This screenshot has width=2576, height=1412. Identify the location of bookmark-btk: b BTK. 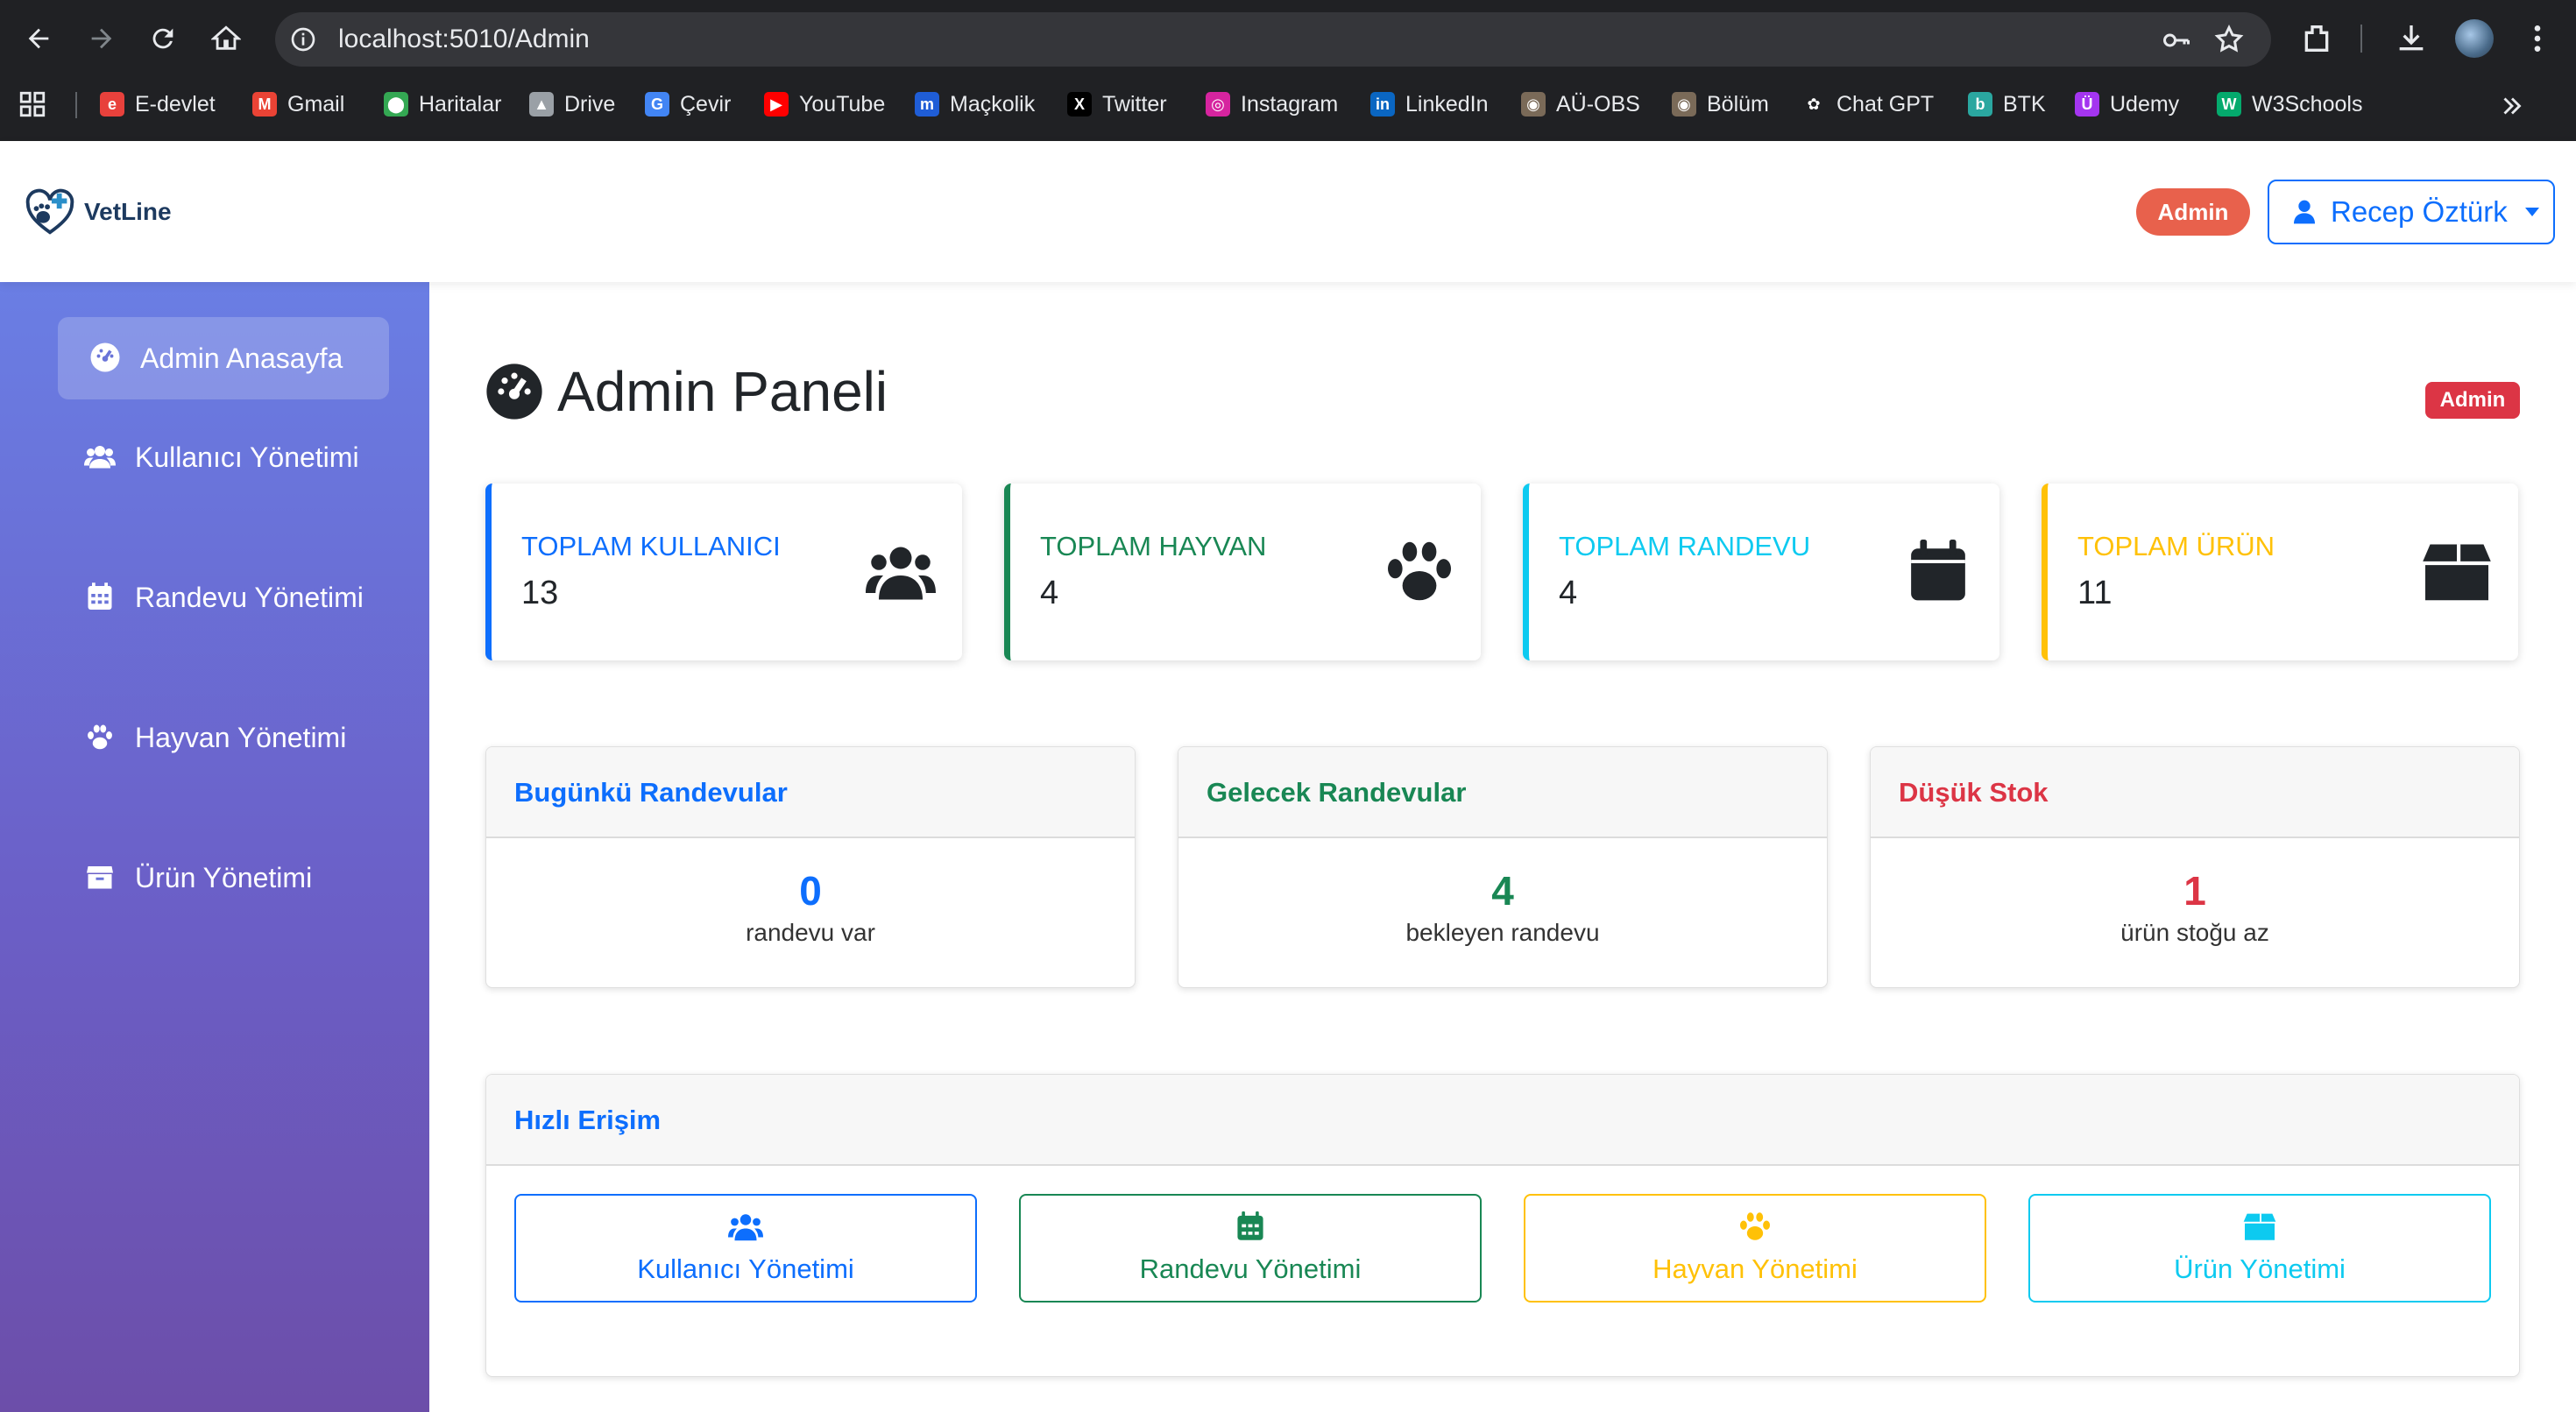
(2007, 104).